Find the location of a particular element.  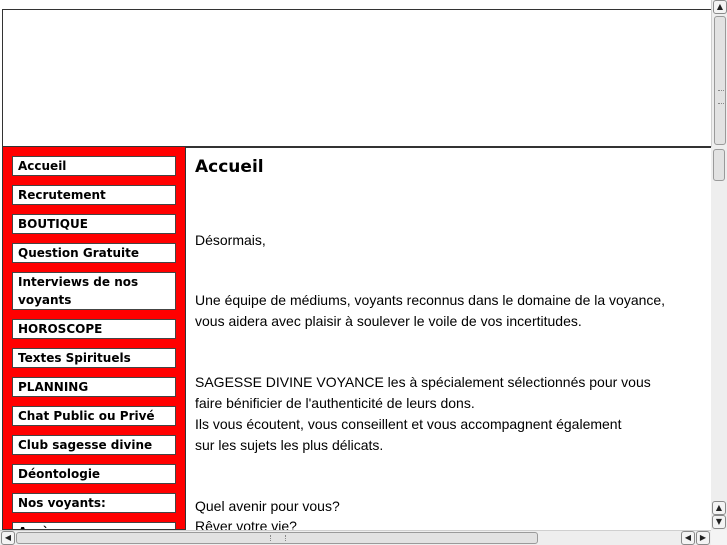

horizontal-scroll-thumb is located at coordinates (277, 538).